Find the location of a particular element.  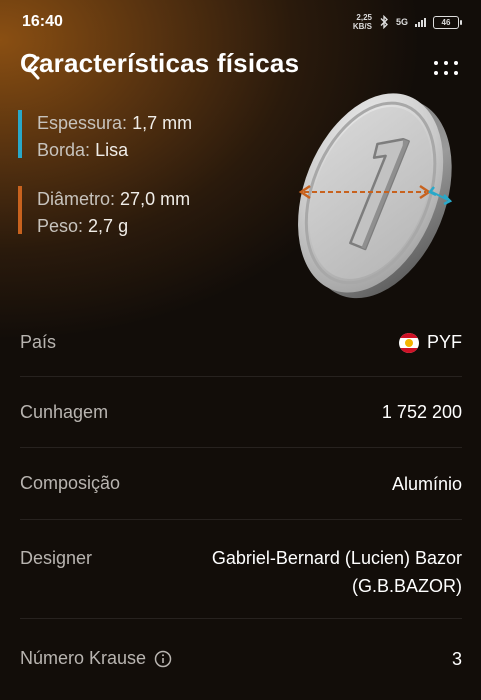

battery-icon: 46 is located at coordinates (447, 22).